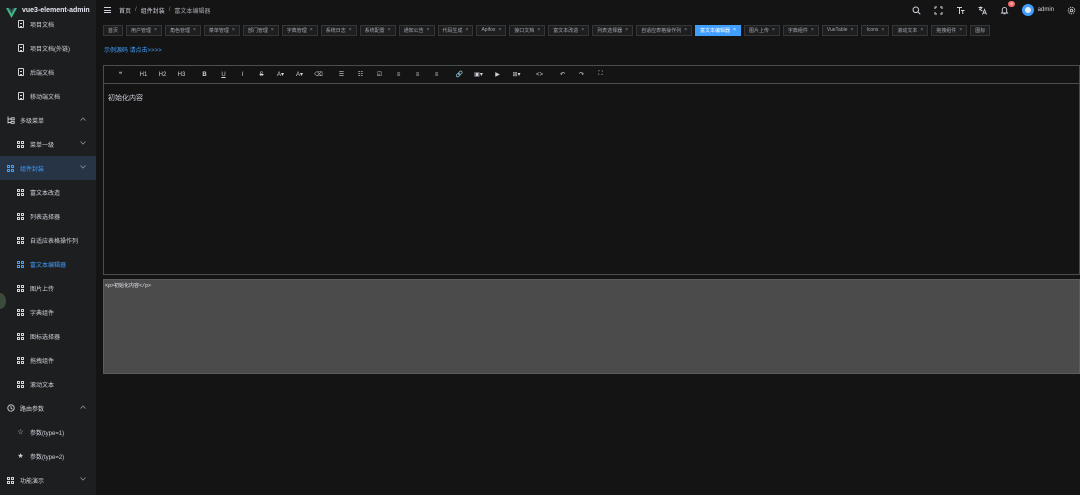  Describe the element at coordinates (223, 75) in the screenshot. I see `underline-button: U` at that location.